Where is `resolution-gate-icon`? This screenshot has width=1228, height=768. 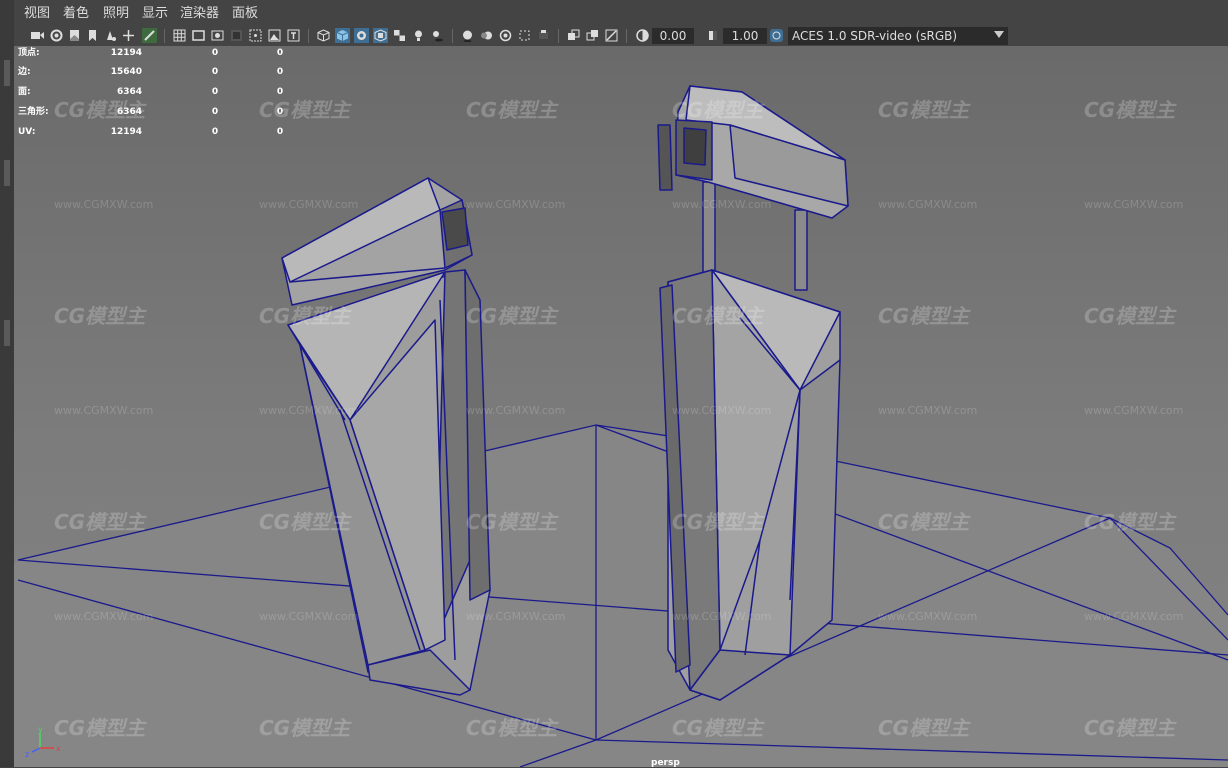 resolution-gate-icon is located at coordinates (217, 35).